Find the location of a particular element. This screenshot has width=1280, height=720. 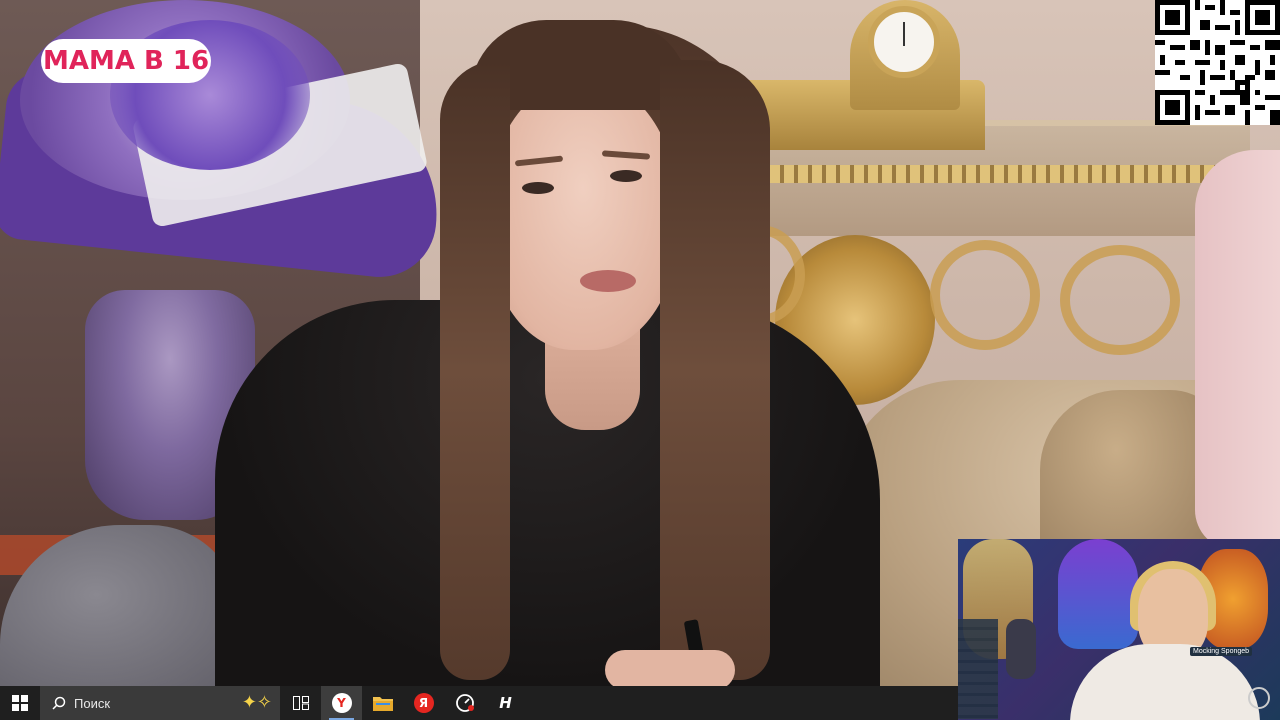

taskbar-yandex: Я is located at coordinates (423, 703).